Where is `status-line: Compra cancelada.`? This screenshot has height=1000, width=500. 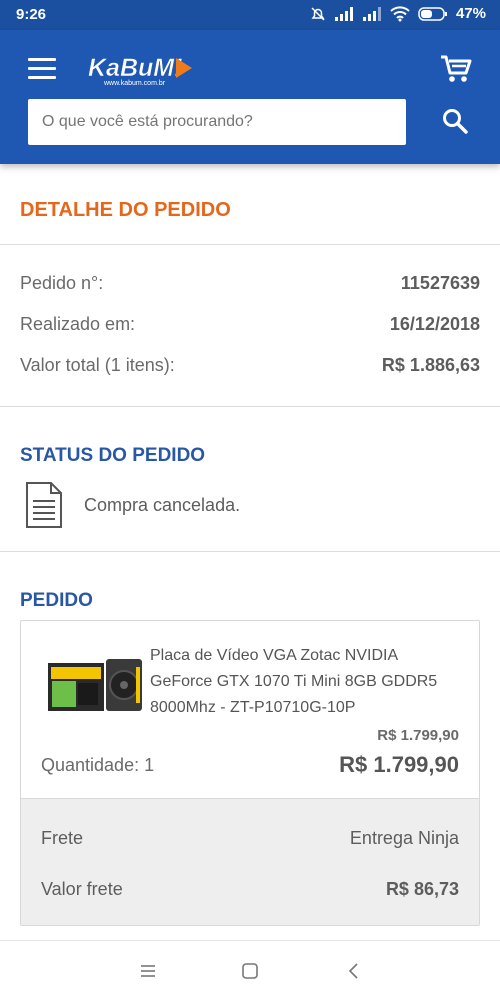
status-line: Compra cancelada. is located at coordinates (250, 505).